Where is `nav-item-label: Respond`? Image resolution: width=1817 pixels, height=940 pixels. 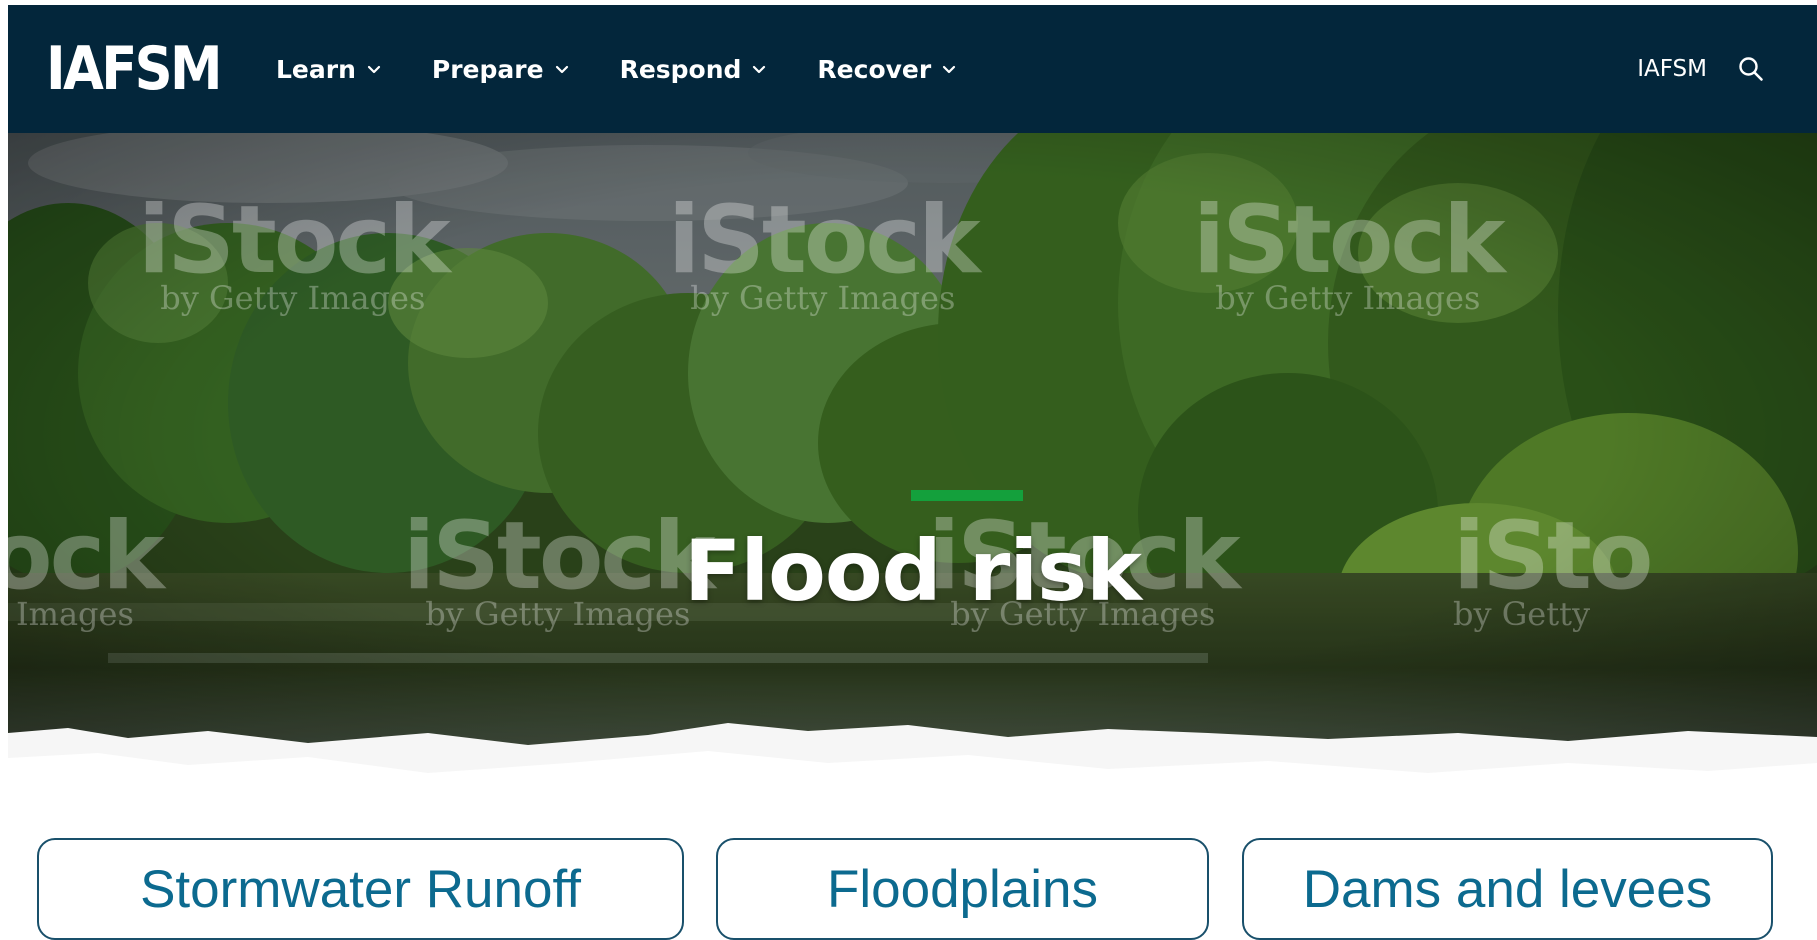 nav-item-label: Respond is located at coordinates (680, 69).